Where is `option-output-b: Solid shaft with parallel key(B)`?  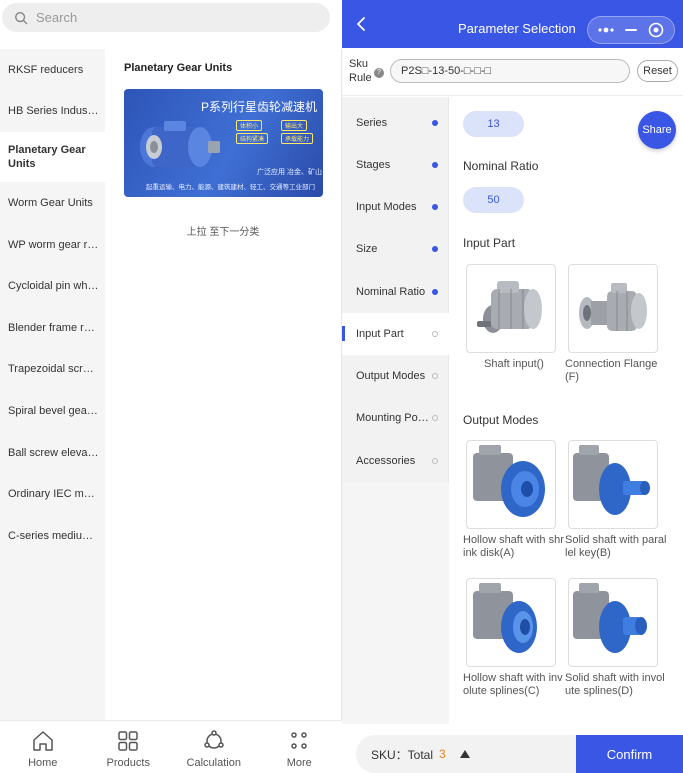 option-output-b: Solid shaft with parallel key(B) is located at coordinates (616, 500).